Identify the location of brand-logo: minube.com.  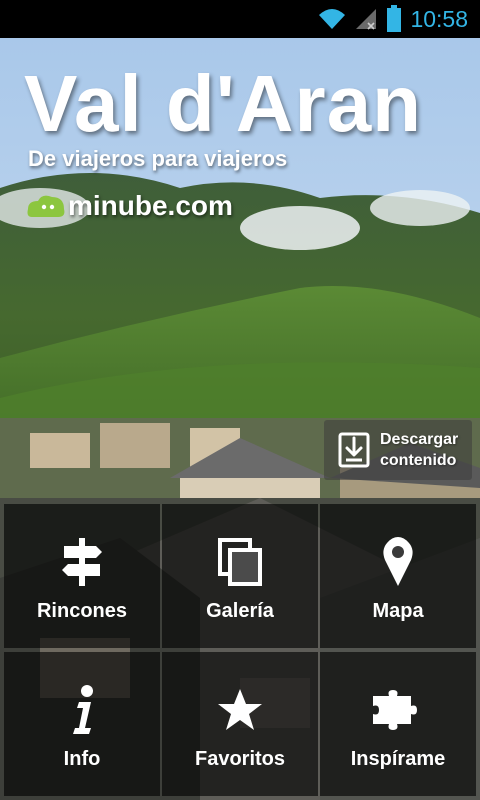
(129, 206).